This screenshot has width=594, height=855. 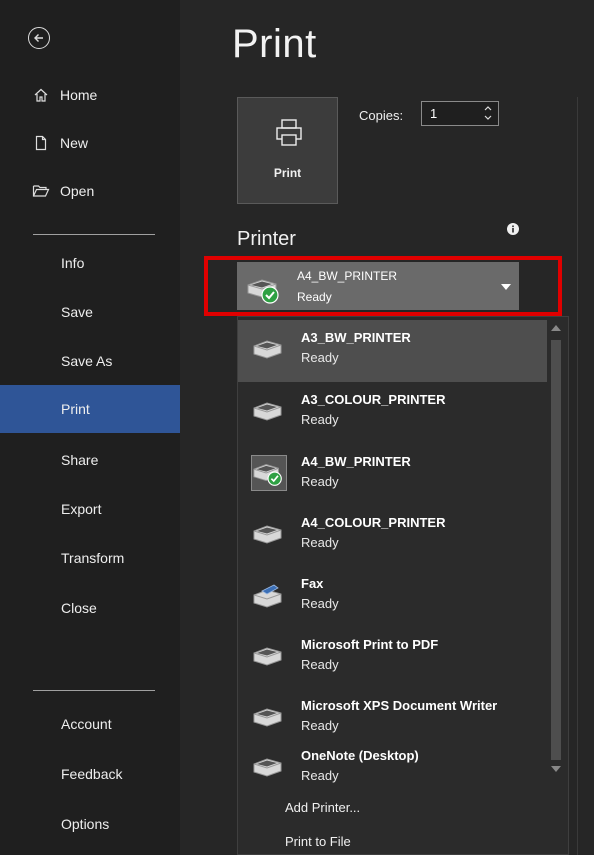 What do you see at coordinates (41, 143) in the screenshot?
I see `new-document-icon` at bounding box center [41, 143].